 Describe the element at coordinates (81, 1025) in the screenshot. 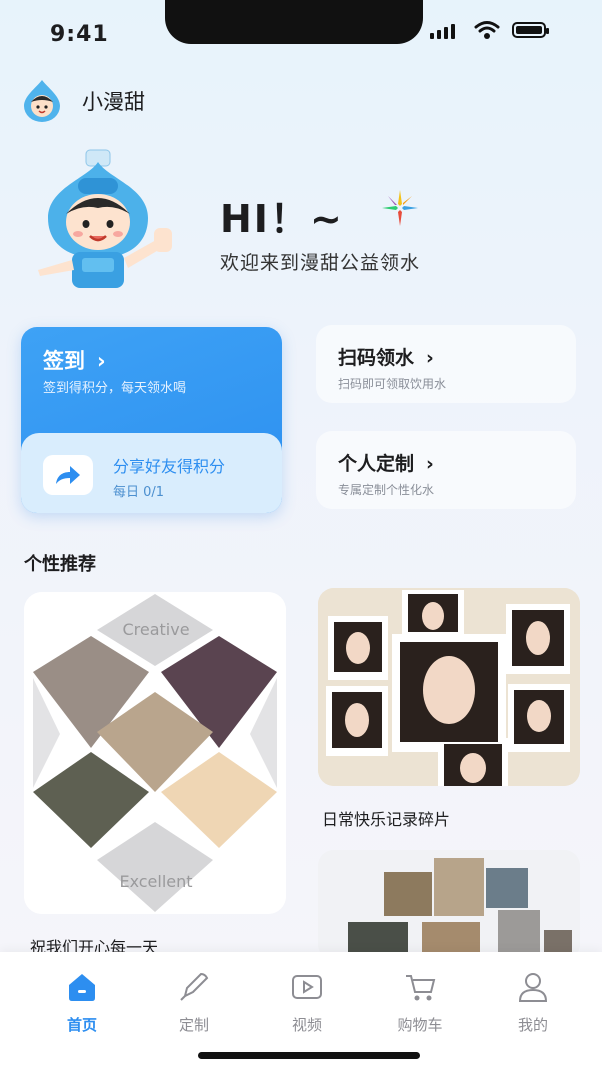

I see `tab-label: 首页` at that location.